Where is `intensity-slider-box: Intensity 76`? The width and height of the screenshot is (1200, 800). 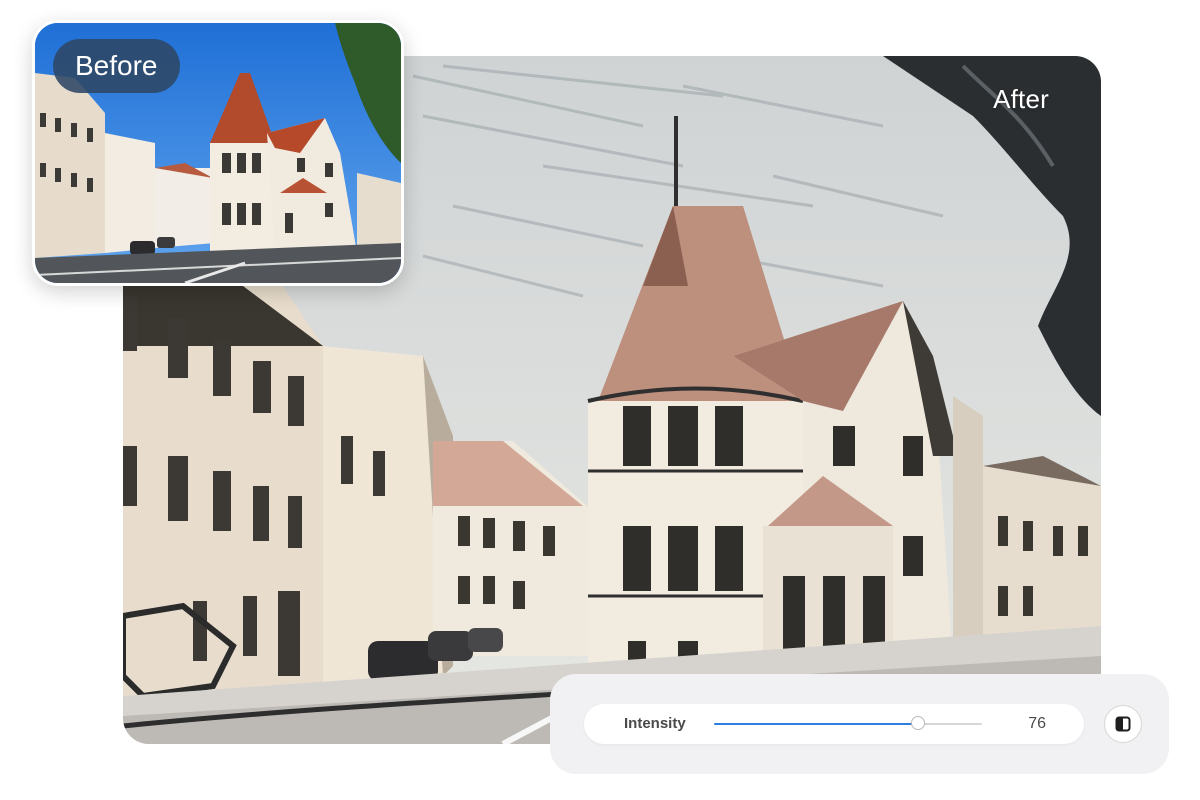
intensity-slider-box: Intensity 76 is located at coordinates (834, 724).